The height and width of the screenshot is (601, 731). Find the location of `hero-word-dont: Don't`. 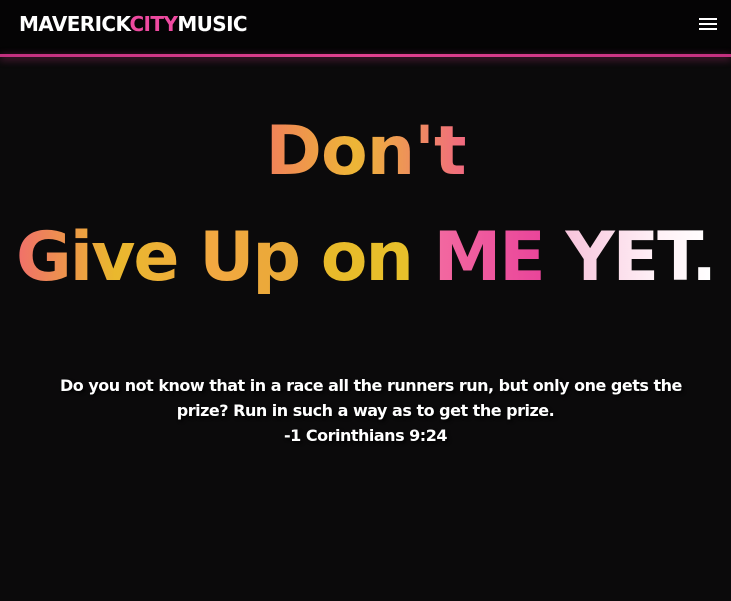

hero-word-dont: Don't is located at coordinates (366, 151).